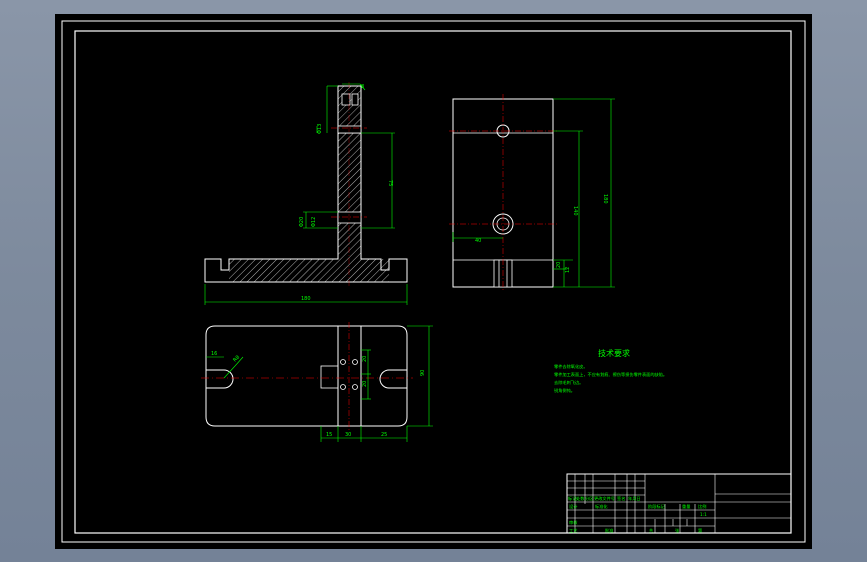 The image size is (867, 562). Describe the element at coordinates (559, 265) in the screenshot. I see `dim-side-h1: 20` at that location.